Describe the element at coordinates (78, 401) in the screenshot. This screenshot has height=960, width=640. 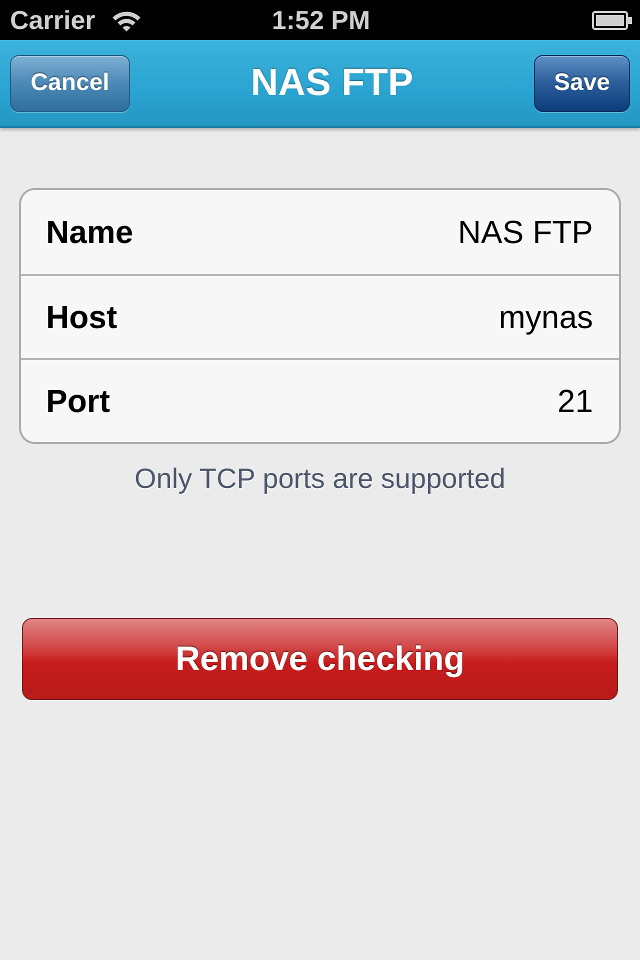
I see `field-label: Port` at that location.